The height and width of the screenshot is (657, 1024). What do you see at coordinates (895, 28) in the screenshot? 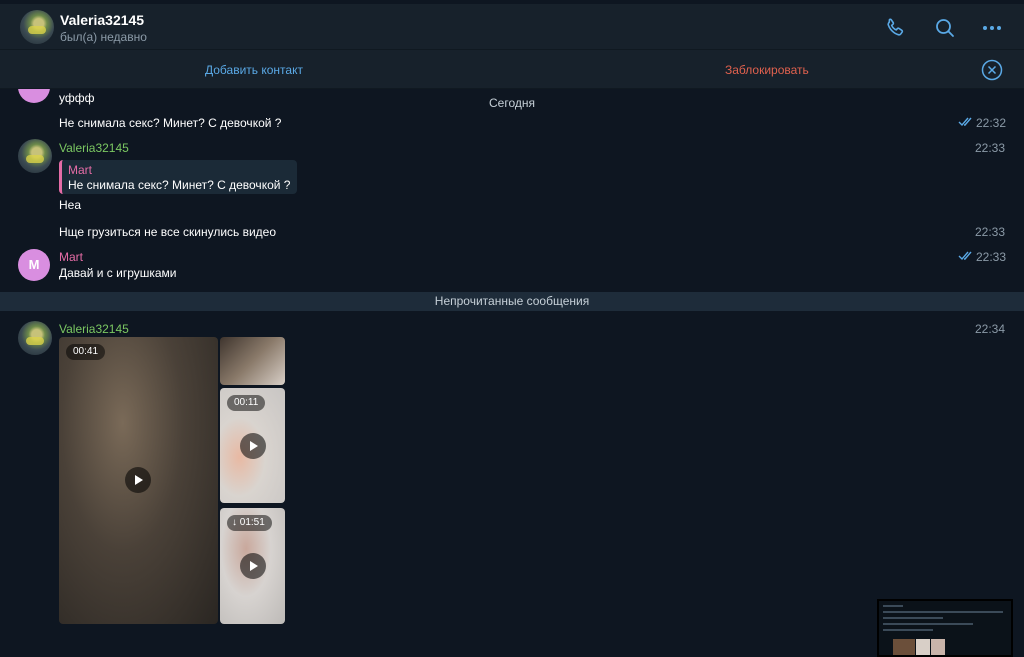
I see `phone-icon` at bounding box center [895, 28].